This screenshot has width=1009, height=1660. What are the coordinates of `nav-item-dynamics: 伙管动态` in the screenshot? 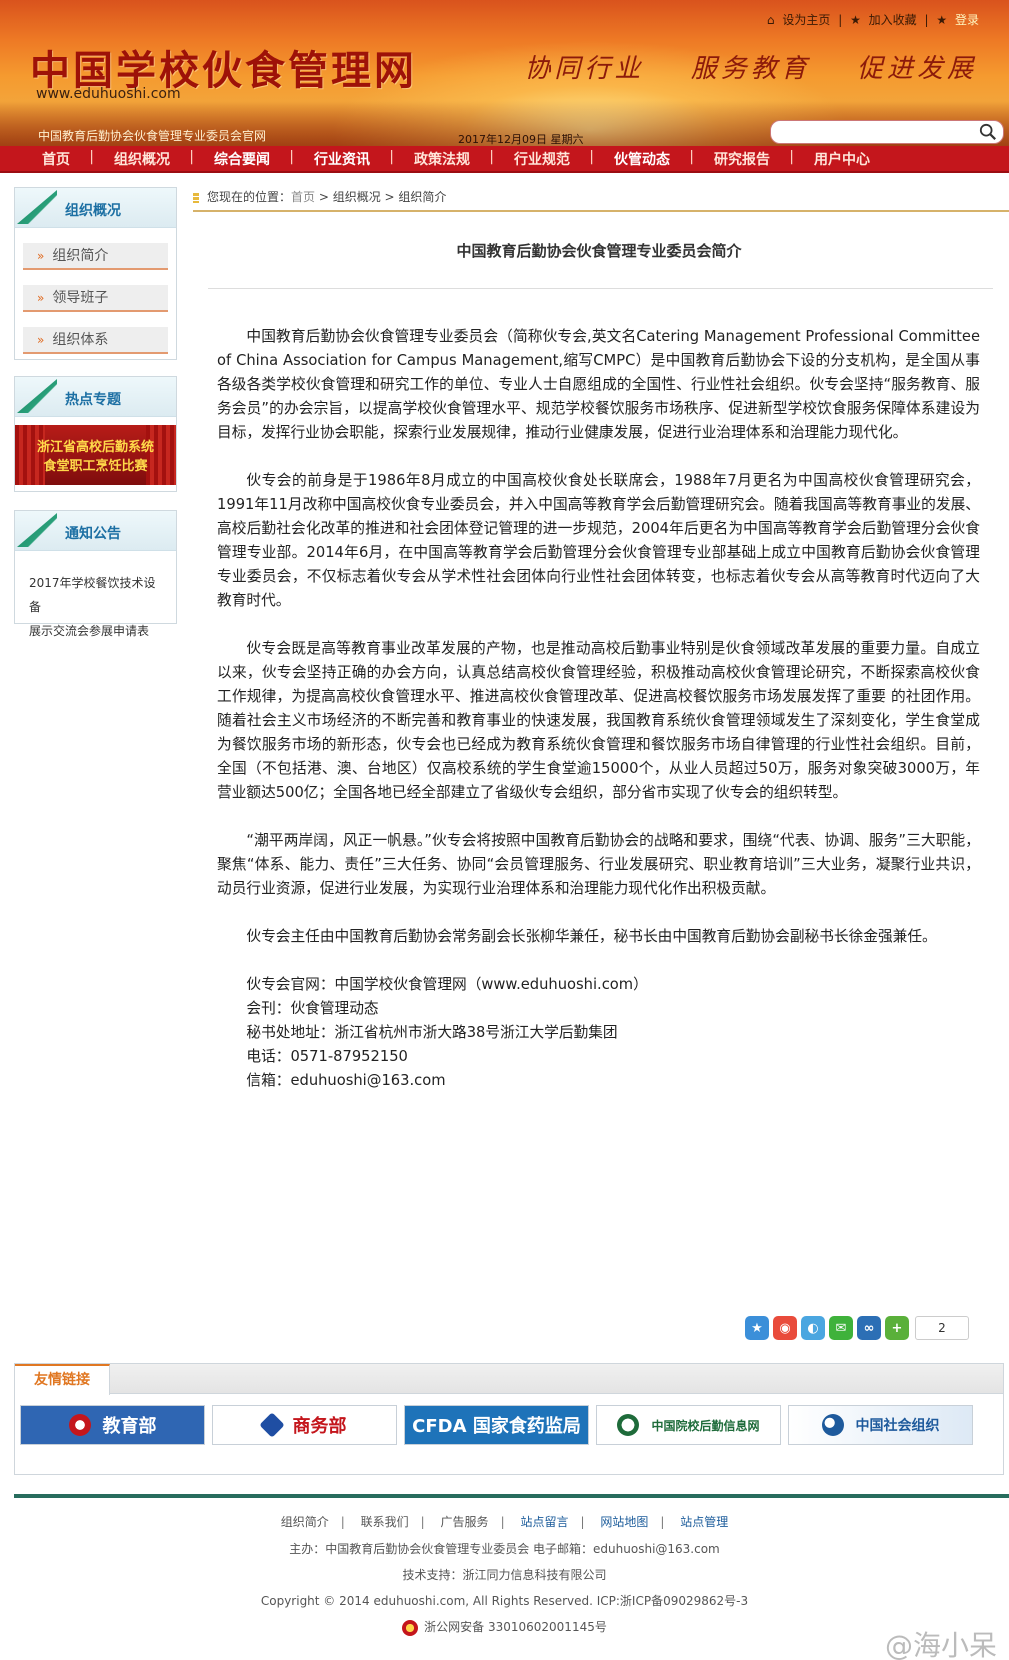 It's located at (643, 159).